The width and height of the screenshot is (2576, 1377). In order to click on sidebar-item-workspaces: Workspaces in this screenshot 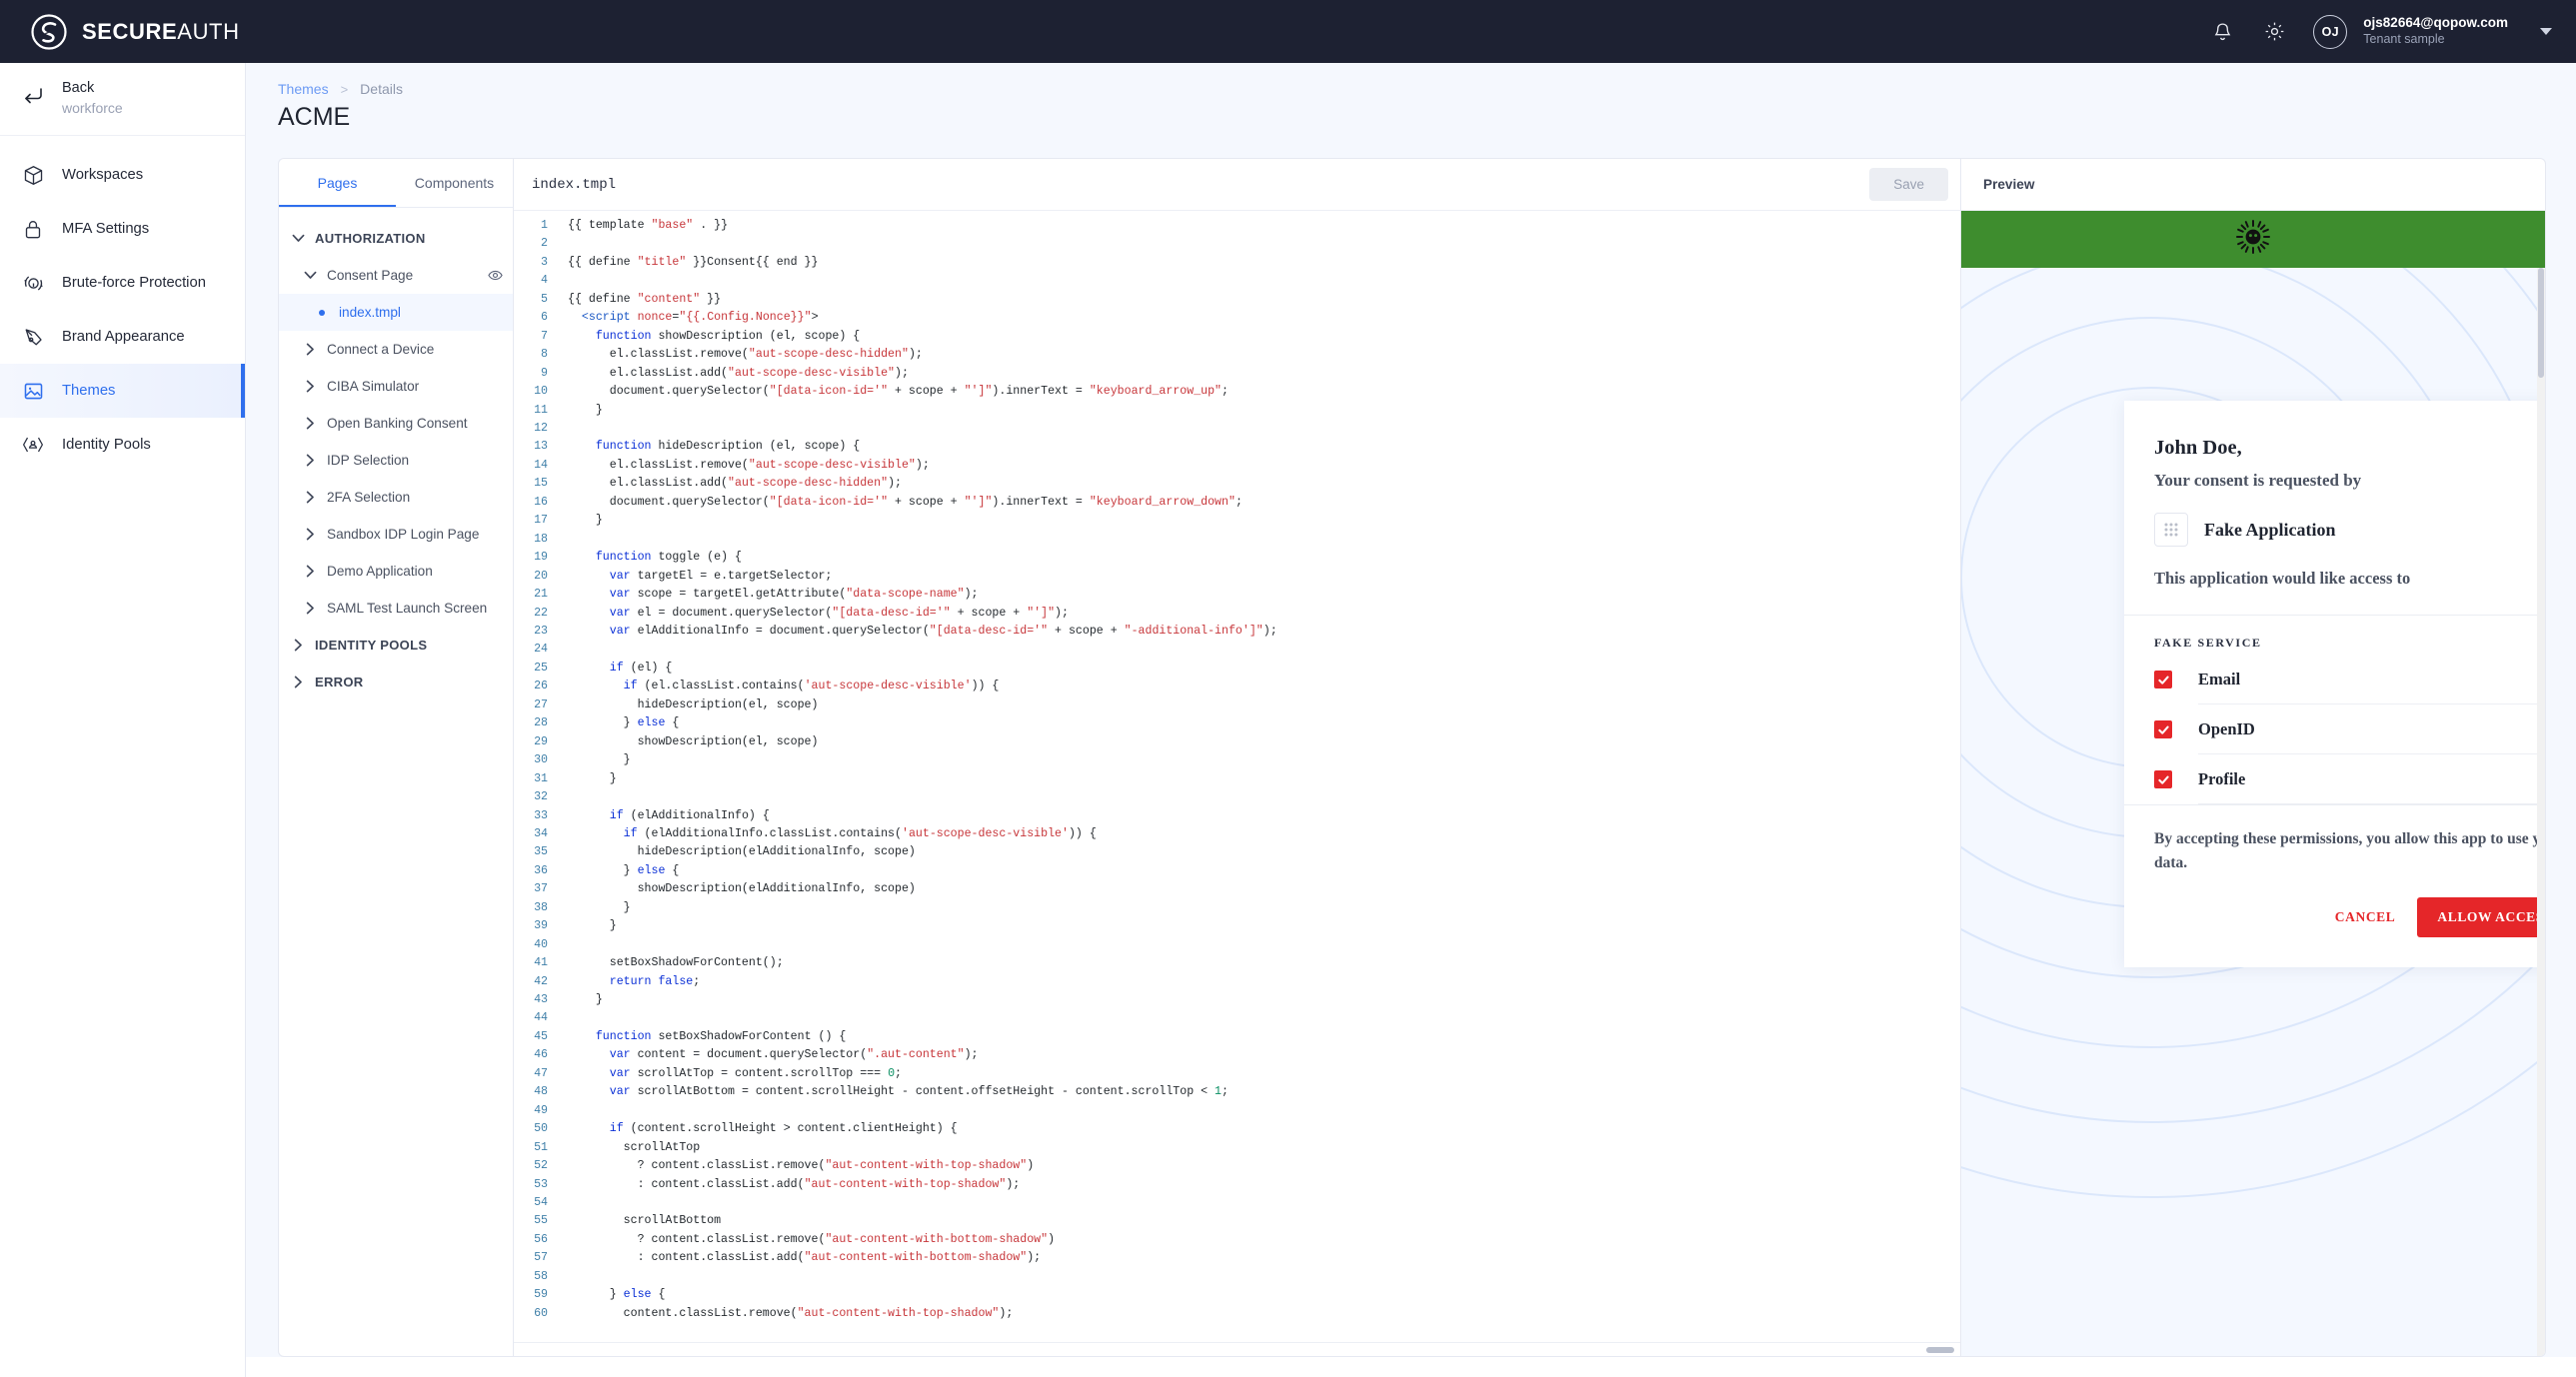, I will do `click(122, 175)`.